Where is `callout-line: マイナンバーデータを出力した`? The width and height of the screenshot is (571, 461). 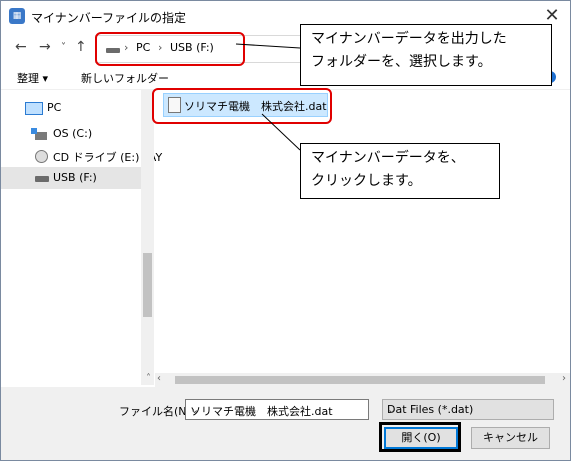
callout-line: マイナンバーデータを出力した is located at coordinates (409, 39).